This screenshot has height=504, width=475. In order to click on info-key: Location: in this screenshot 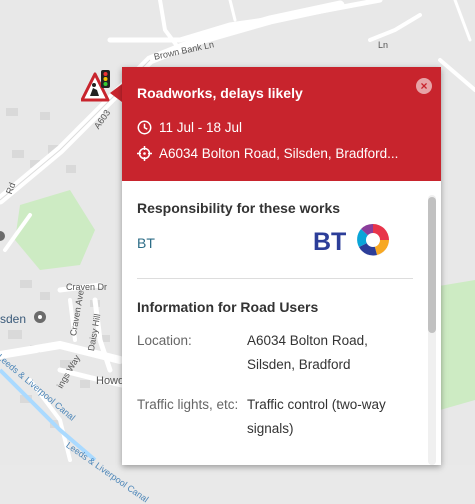, I will do `click(164, 340)`.